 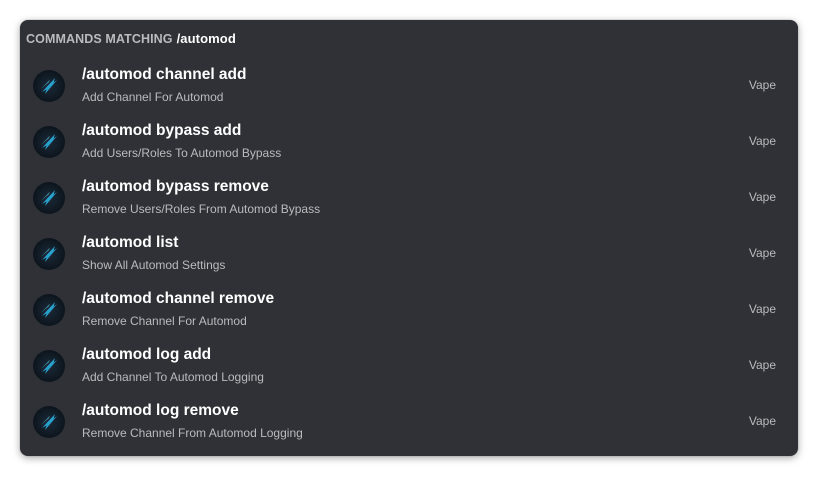 What do you see at coordinates (130, 242) in the screenshot?
I see `command-name: /automod list` at bounding box center [130, 242].